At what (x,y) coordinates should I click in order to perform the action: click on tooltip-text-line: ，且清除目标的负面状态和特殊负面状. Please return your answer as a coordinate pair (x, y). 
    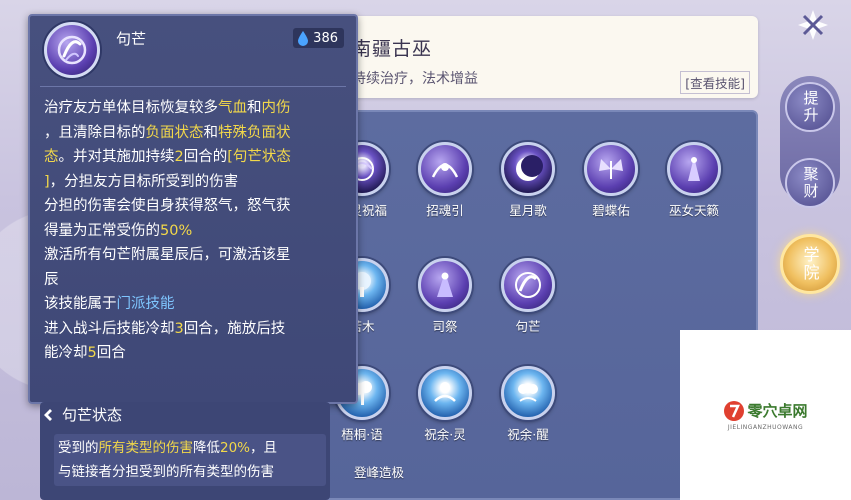
    Looking at the image, I should click on (196, 133).